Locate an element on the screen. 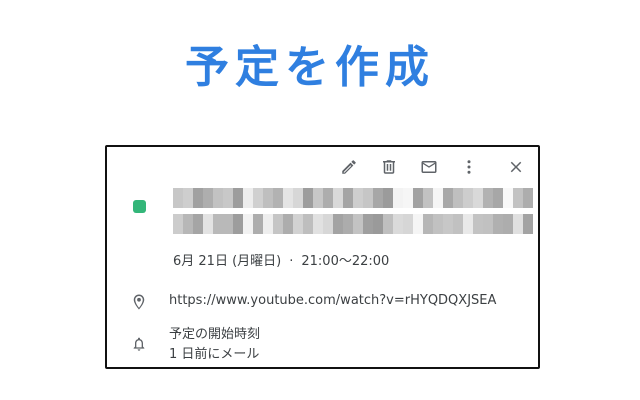 This screenshot has height=400, width=640. close-button is located at coordinates (516, 167).